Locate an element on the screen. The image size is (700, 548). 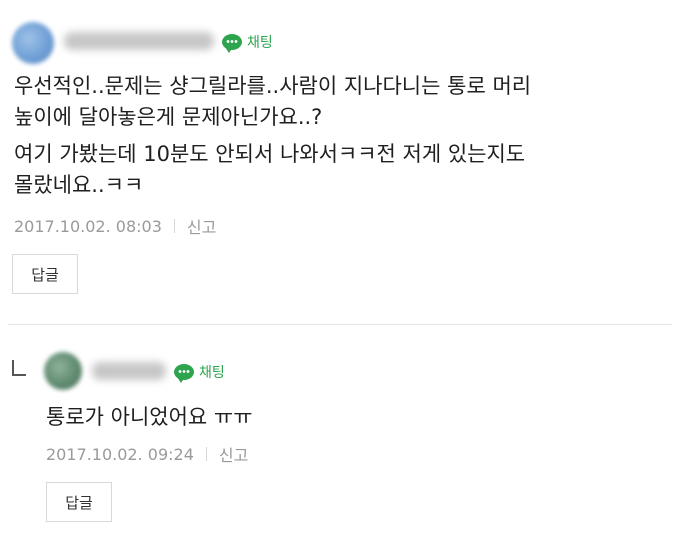
comment-line: 높이에 달아놓은게 문제아닌가요..? is located at coordinates (168, 117).